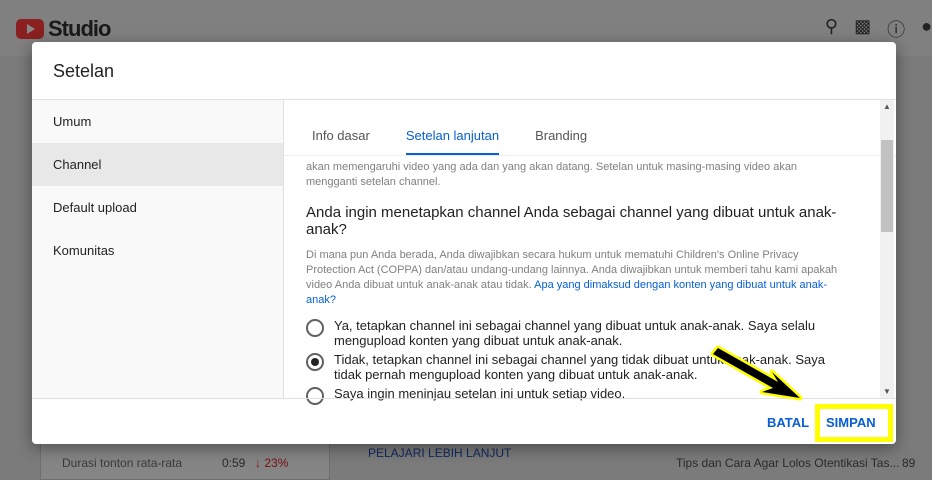  What do you see at coordinates (461, 127) in the screenshot?
I see `tab-setelan-lanjutan: Setelan lanjutan` at bounding box center [461, 127].